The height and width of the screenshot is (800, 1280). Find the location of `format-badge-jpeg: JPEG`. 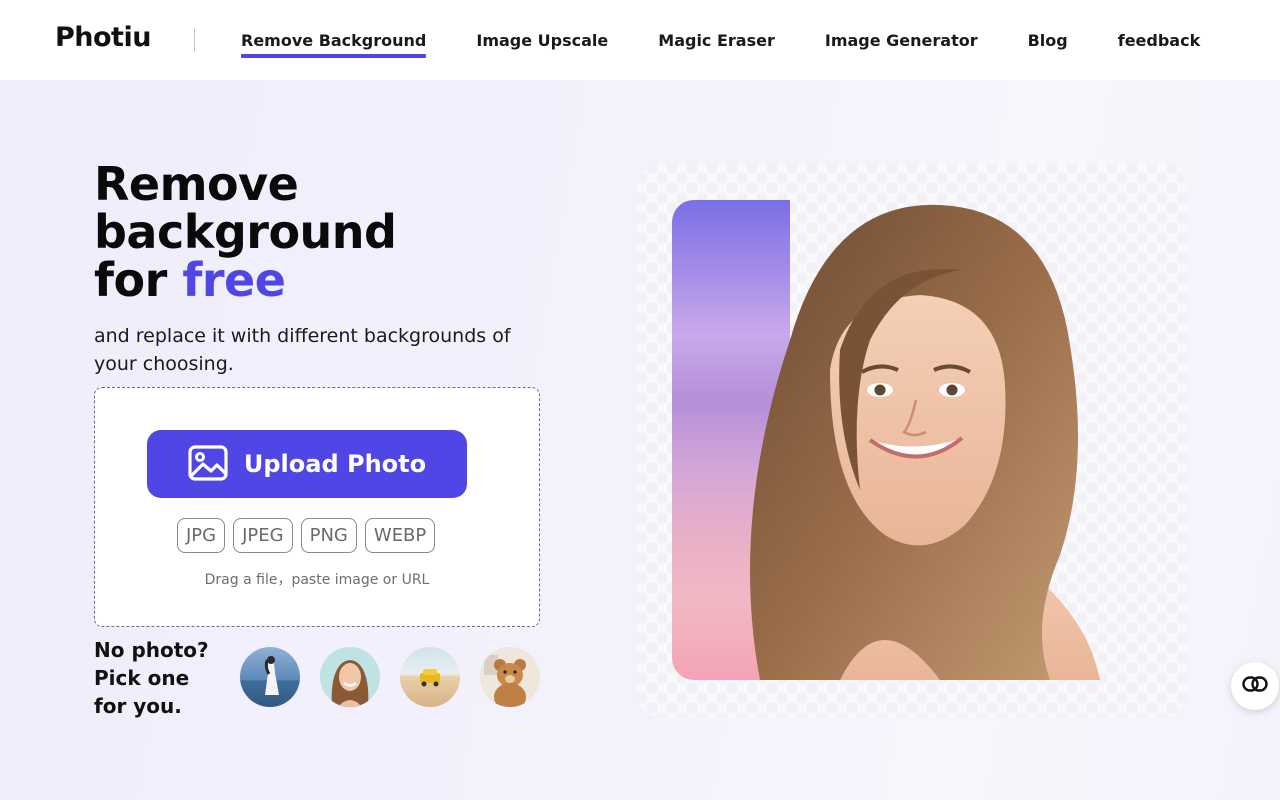

format-badge-jpeg: JPEG is located at coordinates (263, 535).